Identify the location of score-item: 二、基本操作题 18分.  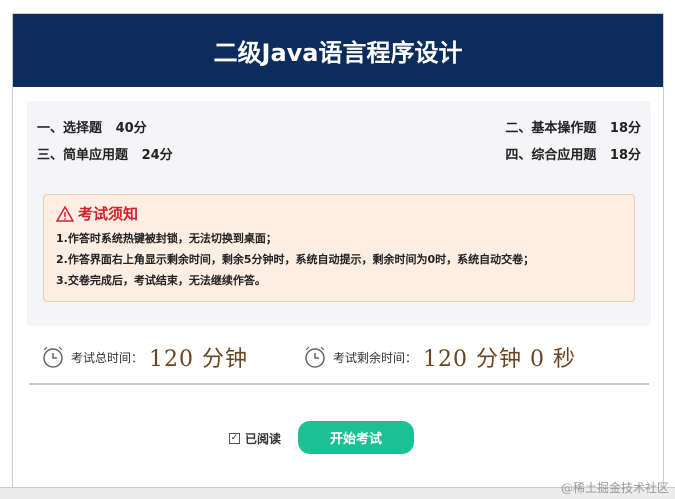
(573, 128).